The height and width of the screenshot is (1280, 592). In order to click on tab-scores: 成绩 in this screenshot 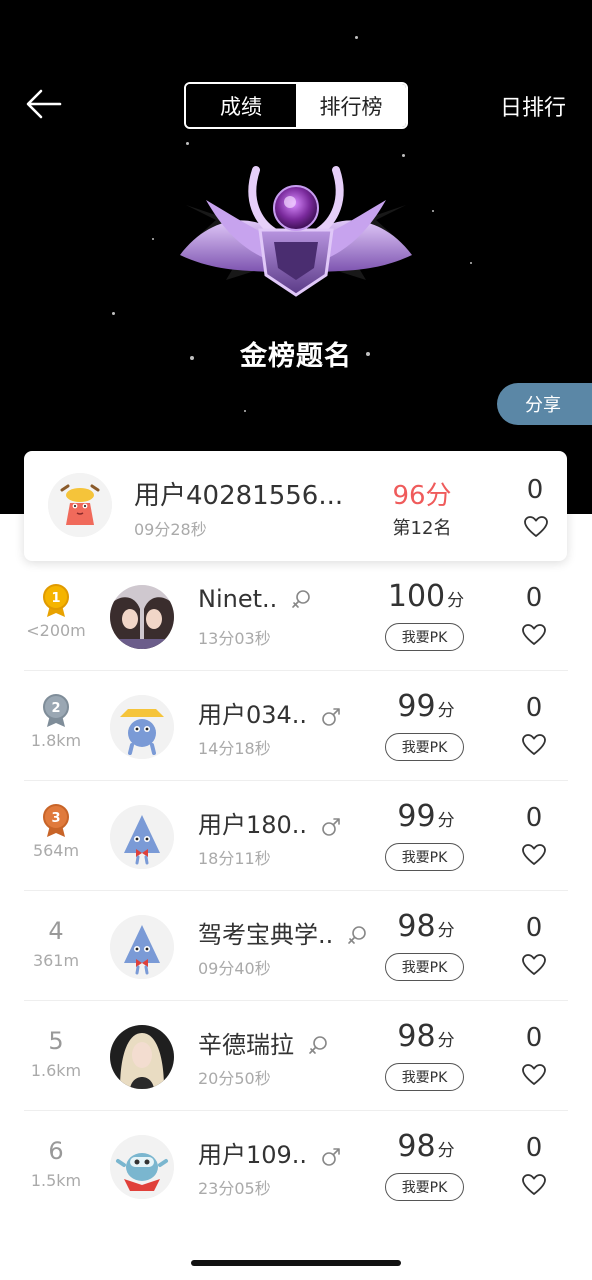, I will do `click(241, 105)`.